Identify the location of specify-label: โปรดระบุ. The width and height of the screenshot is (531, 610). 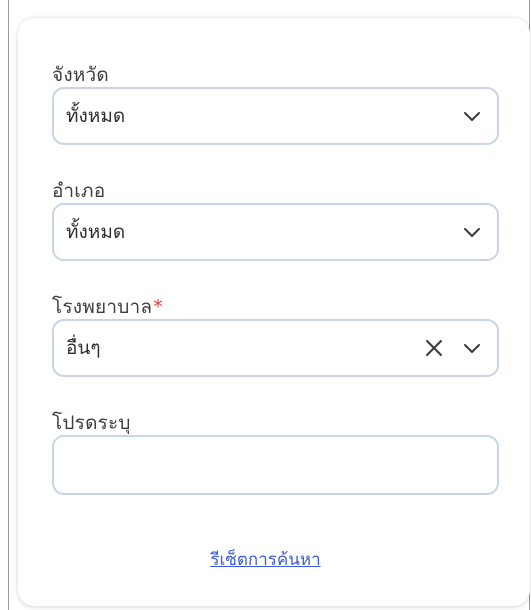
(91, 423).